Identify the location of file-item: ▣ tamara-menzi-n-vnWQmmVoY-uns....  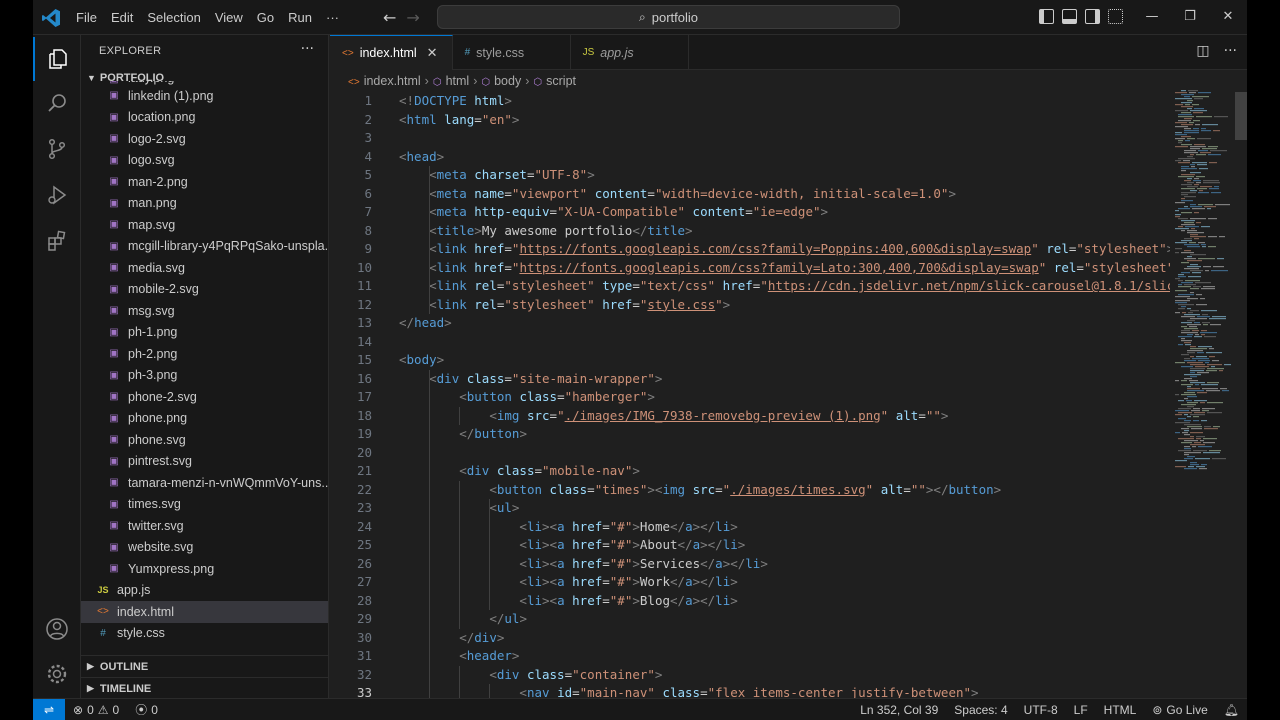
(204, 483).